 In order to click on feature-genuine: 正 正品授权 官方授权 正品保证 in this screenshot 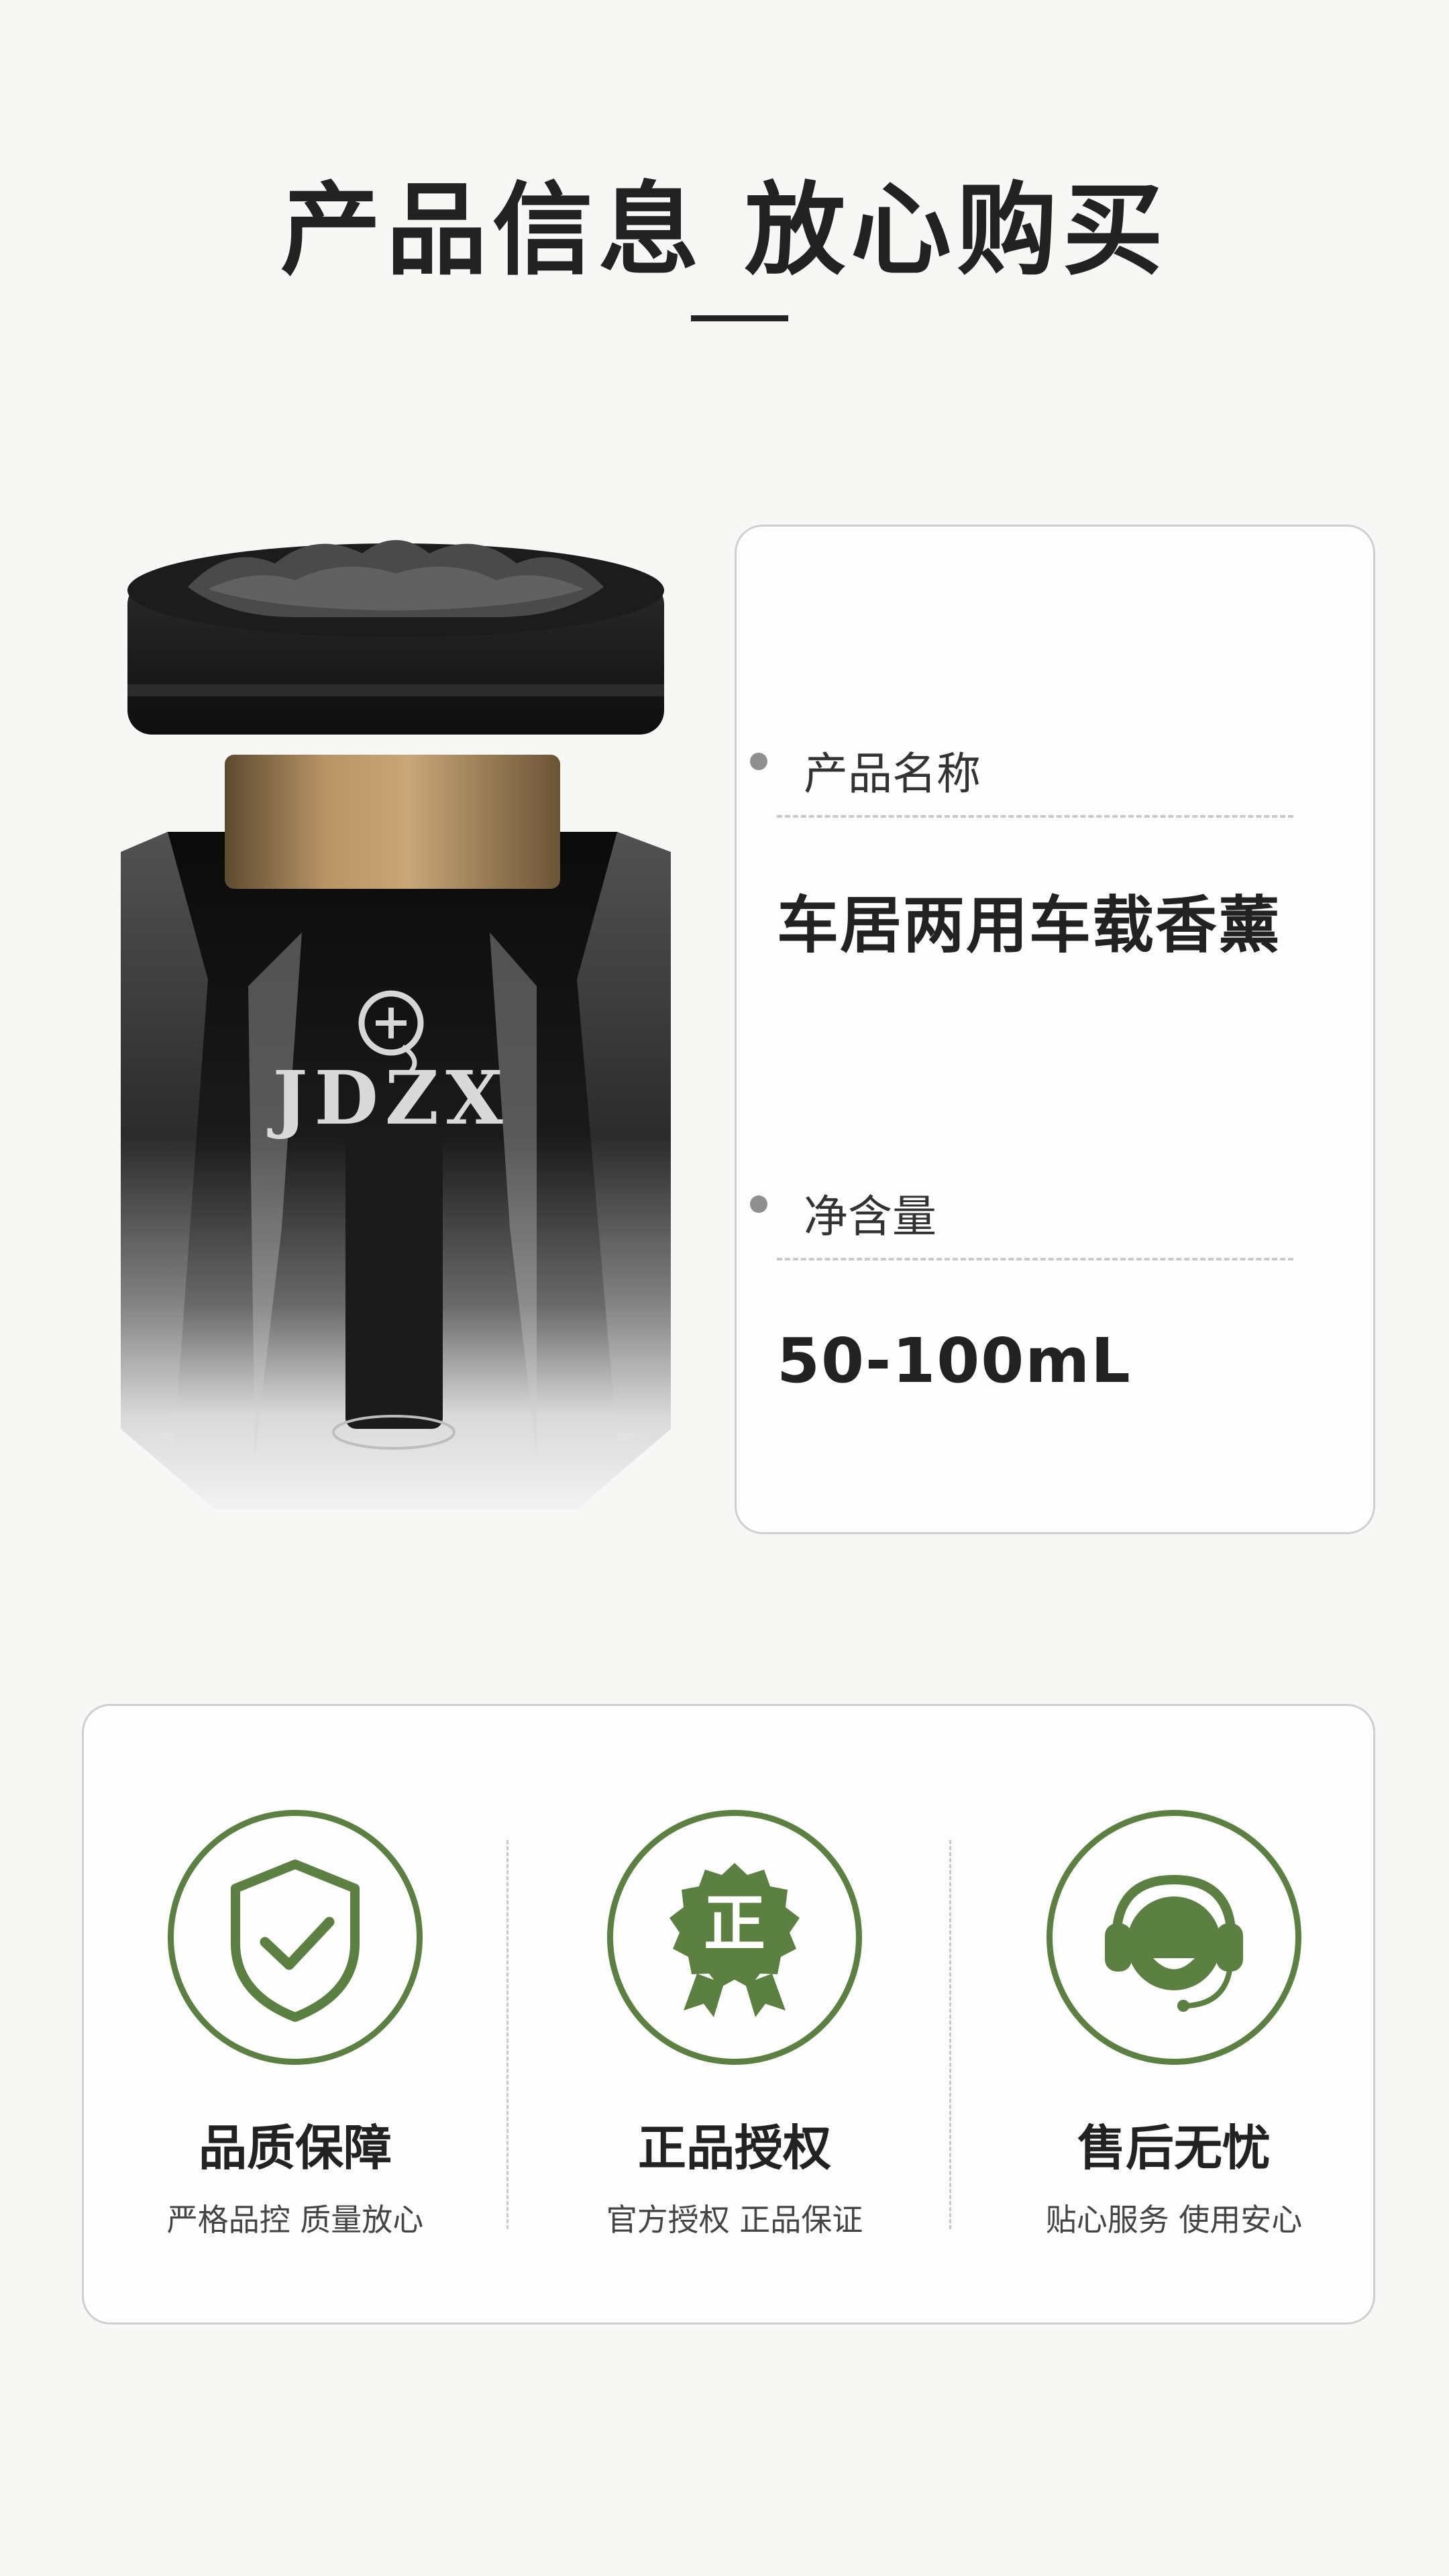, I will do `click(734, 2016)`.